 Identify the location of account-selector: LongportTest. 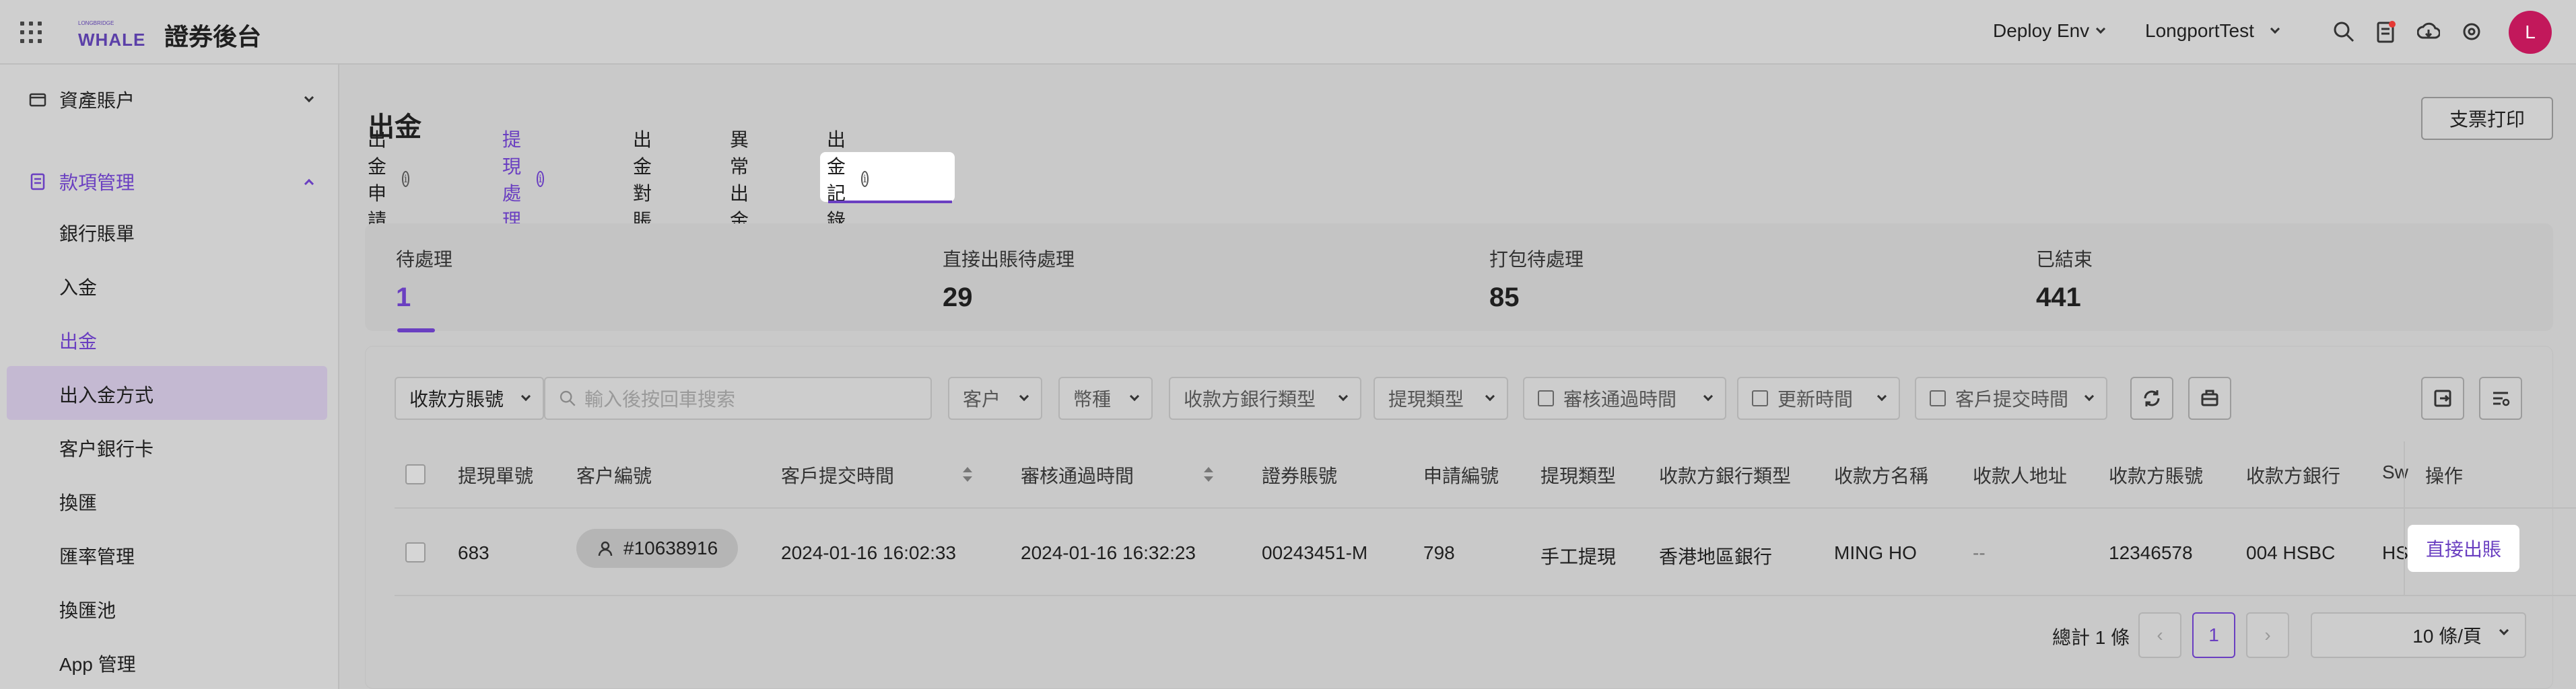
(2212, 31).